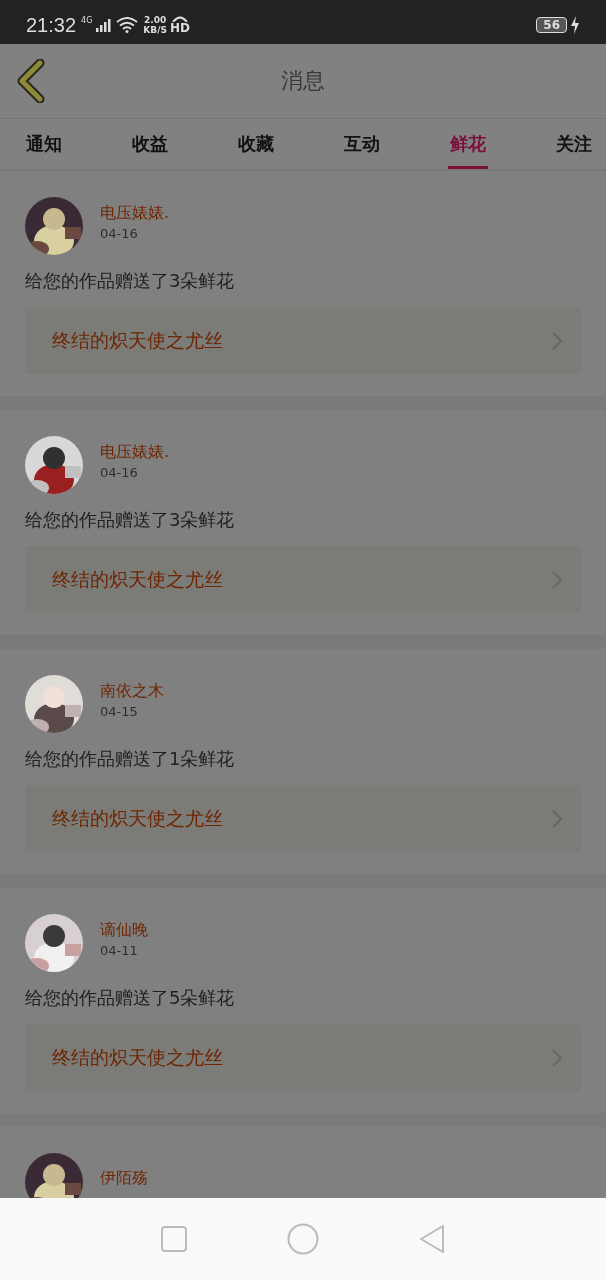  Describe the element at coordinates (119, 950) in the screenshot. I see `message-date: 04-11` at that location.